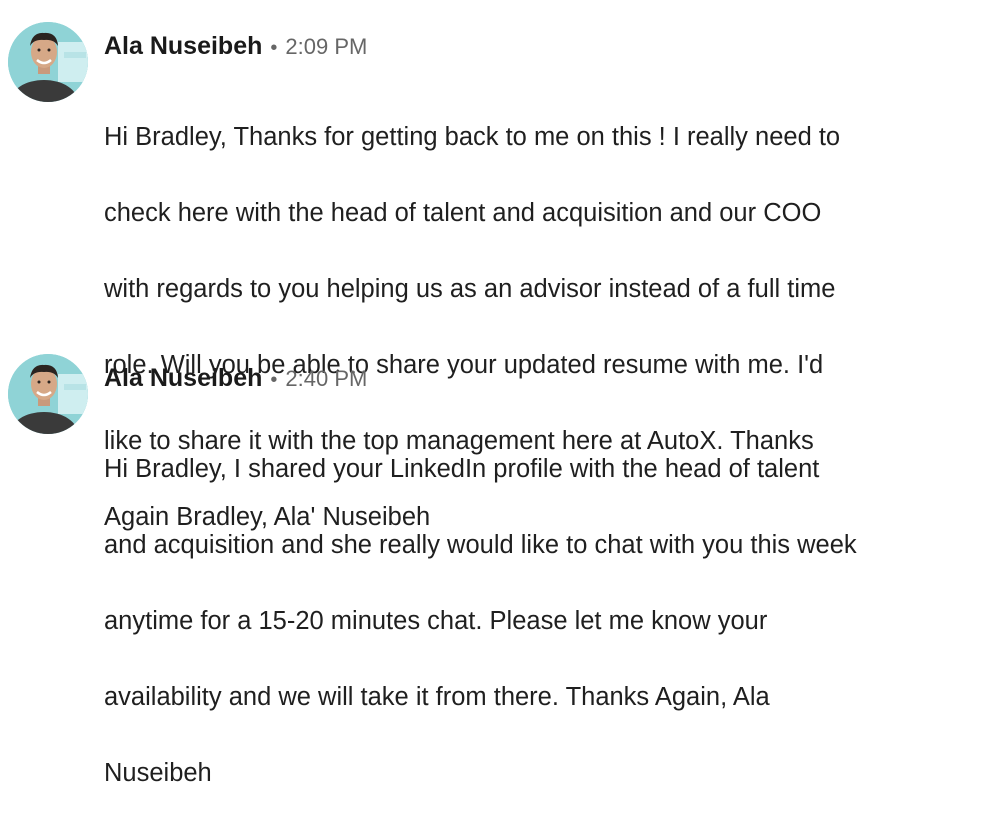  Describe the element at coordinates (326, 46) in the screenshot. I see `message-timestamp: 2:09 PM` at that location.